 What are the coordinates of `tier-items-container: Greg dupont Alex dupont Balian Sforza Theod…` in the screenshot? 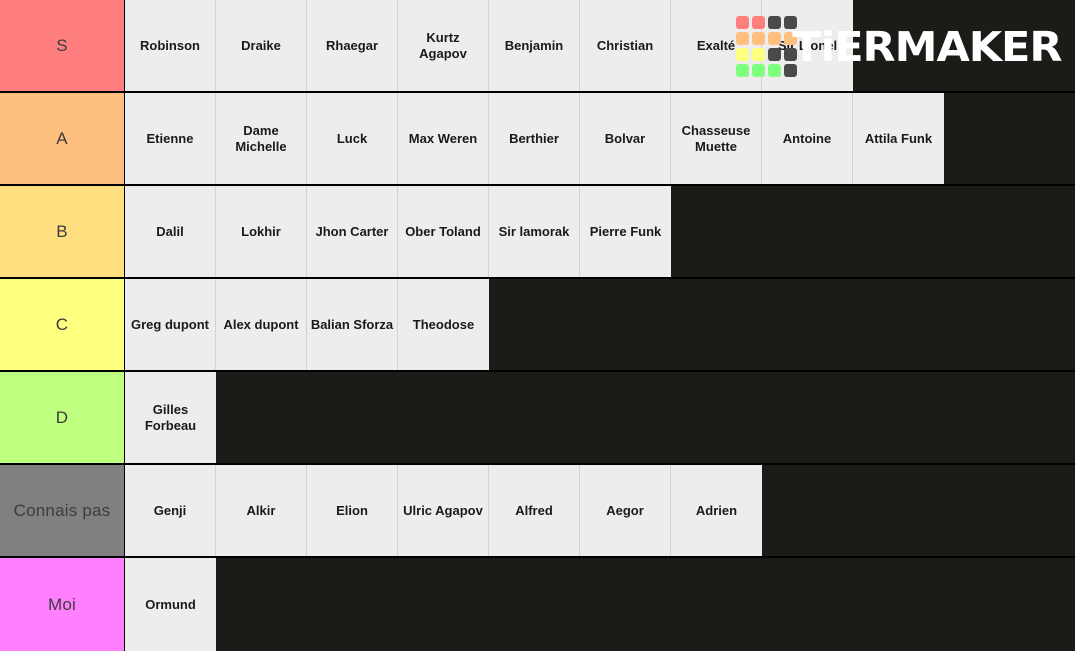 It's located at (600, 324).